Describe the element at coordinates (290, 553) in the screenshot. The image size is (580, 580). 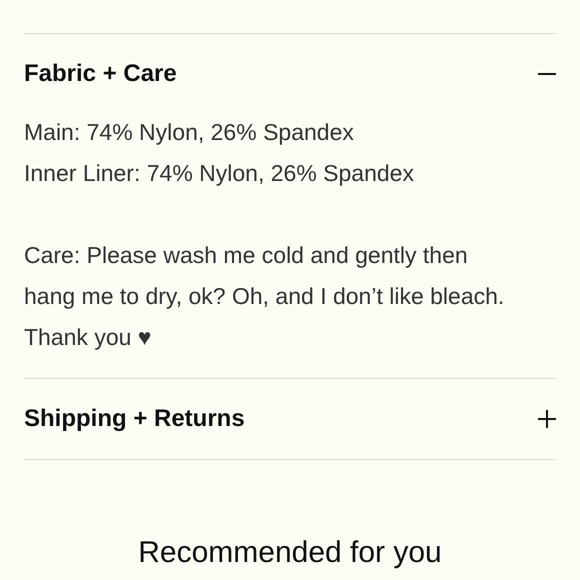
I see `recommended-heading: Recommended for you` at that location.